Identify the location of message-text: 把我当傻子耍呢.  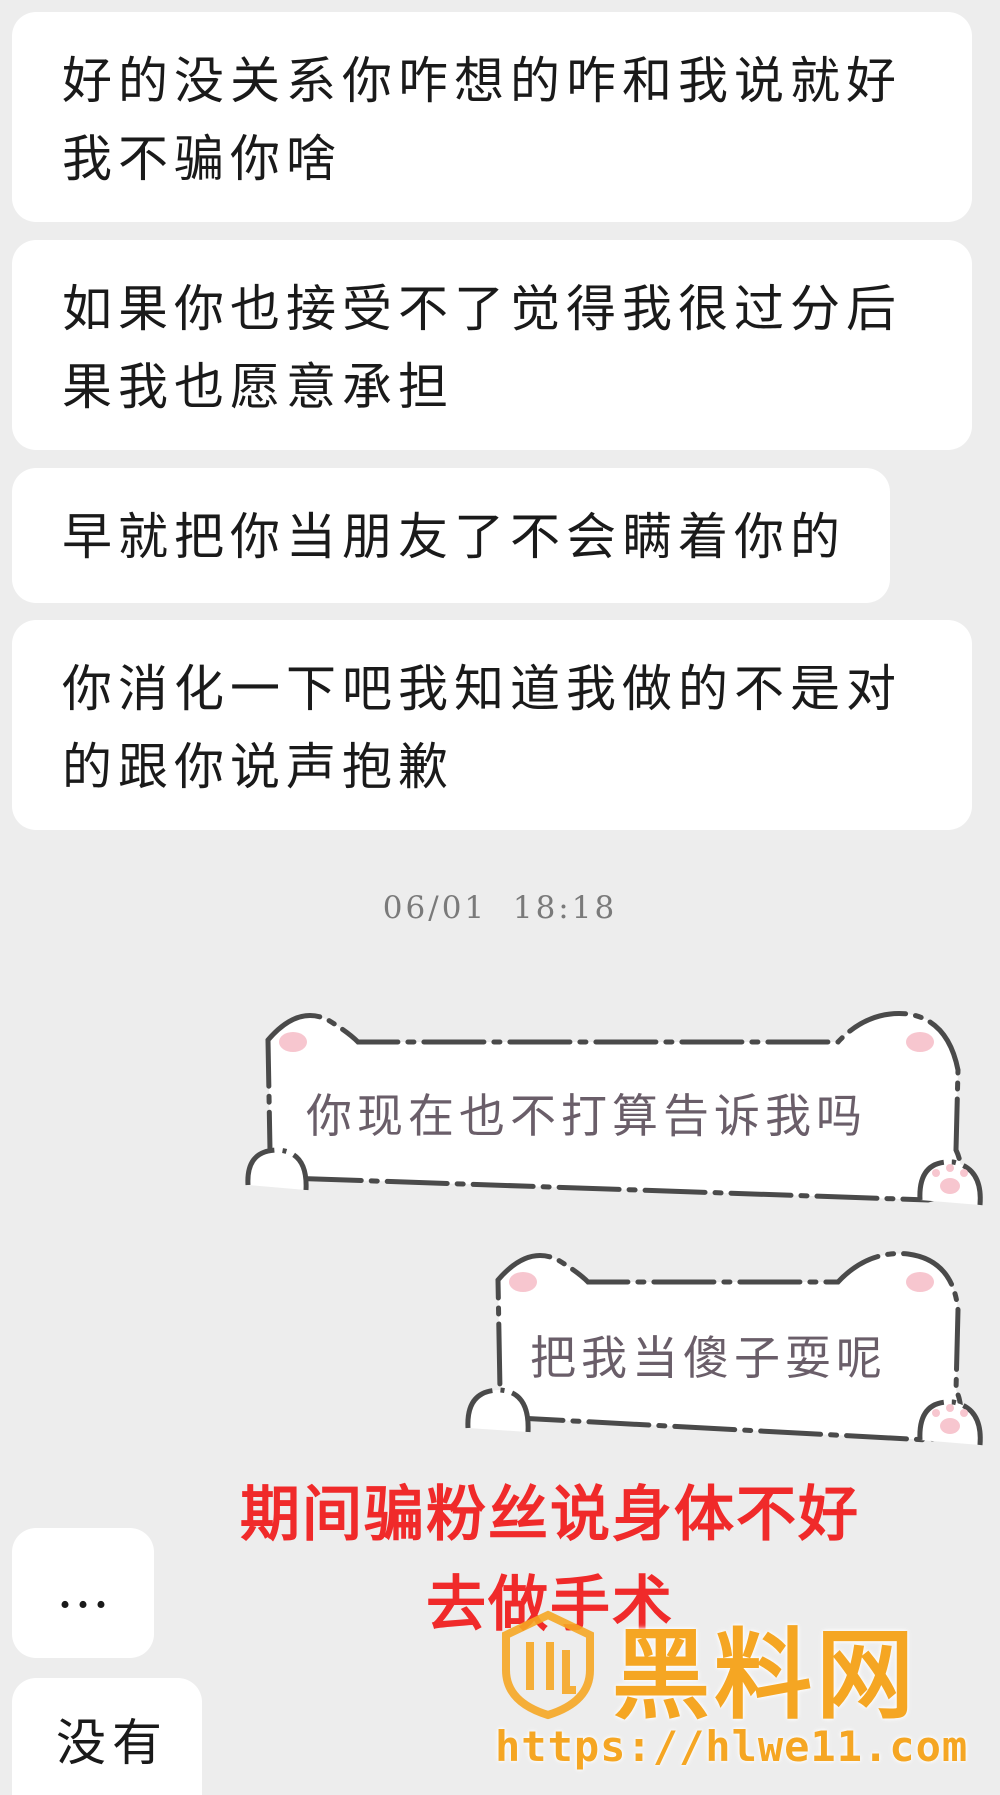
(708, 1358).